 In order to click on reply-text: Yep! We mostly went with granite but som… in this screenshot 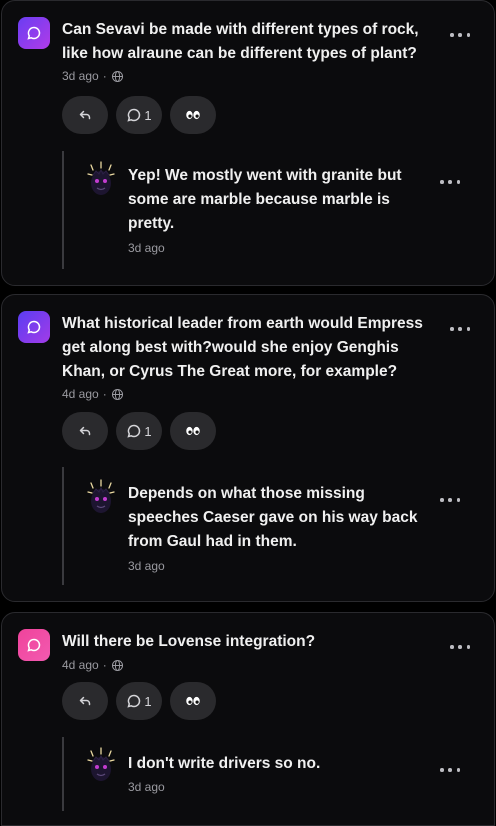, I will do `click(265, 199)`.